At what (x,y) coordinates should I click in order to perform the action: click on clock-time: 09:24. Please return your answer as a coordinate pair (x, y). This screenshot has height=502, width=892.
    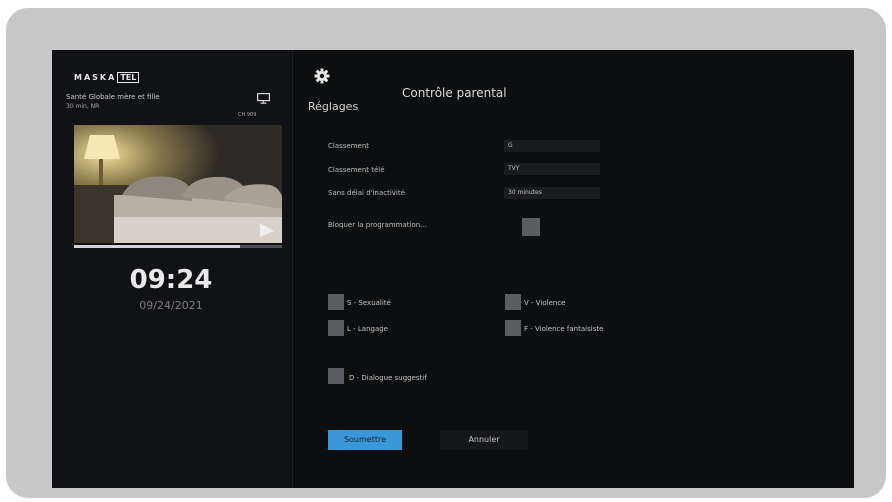
    Looking at the image, I should click on (171, 280).